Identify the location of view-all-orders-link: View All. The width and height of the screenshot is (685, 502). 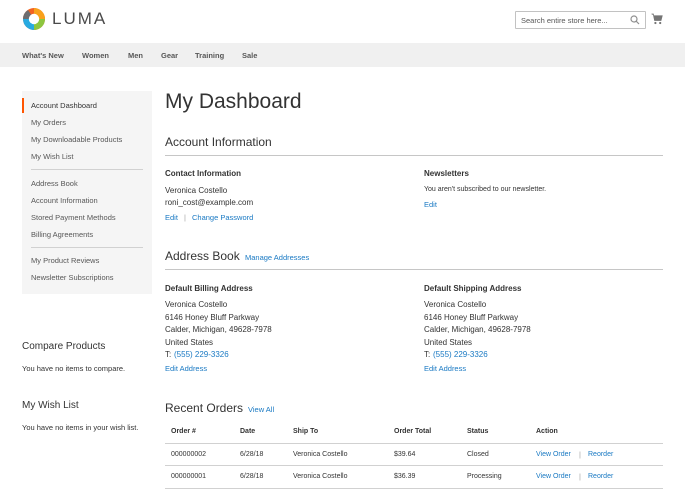
(261, 409).